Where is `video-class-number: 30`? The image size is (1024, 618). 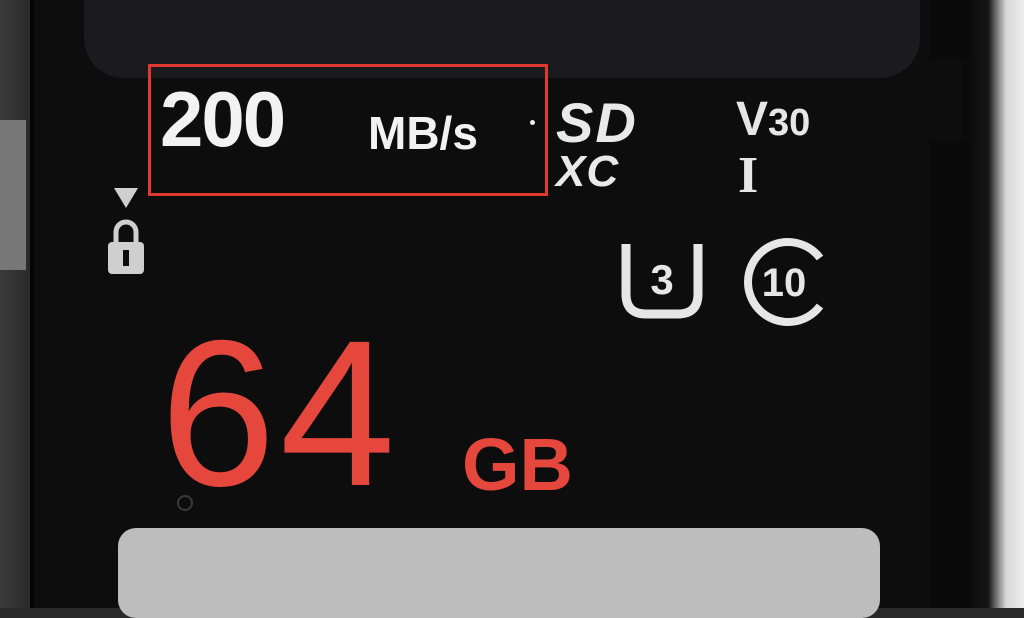 video-class-number: 30 is located at coordinates (789, 123).